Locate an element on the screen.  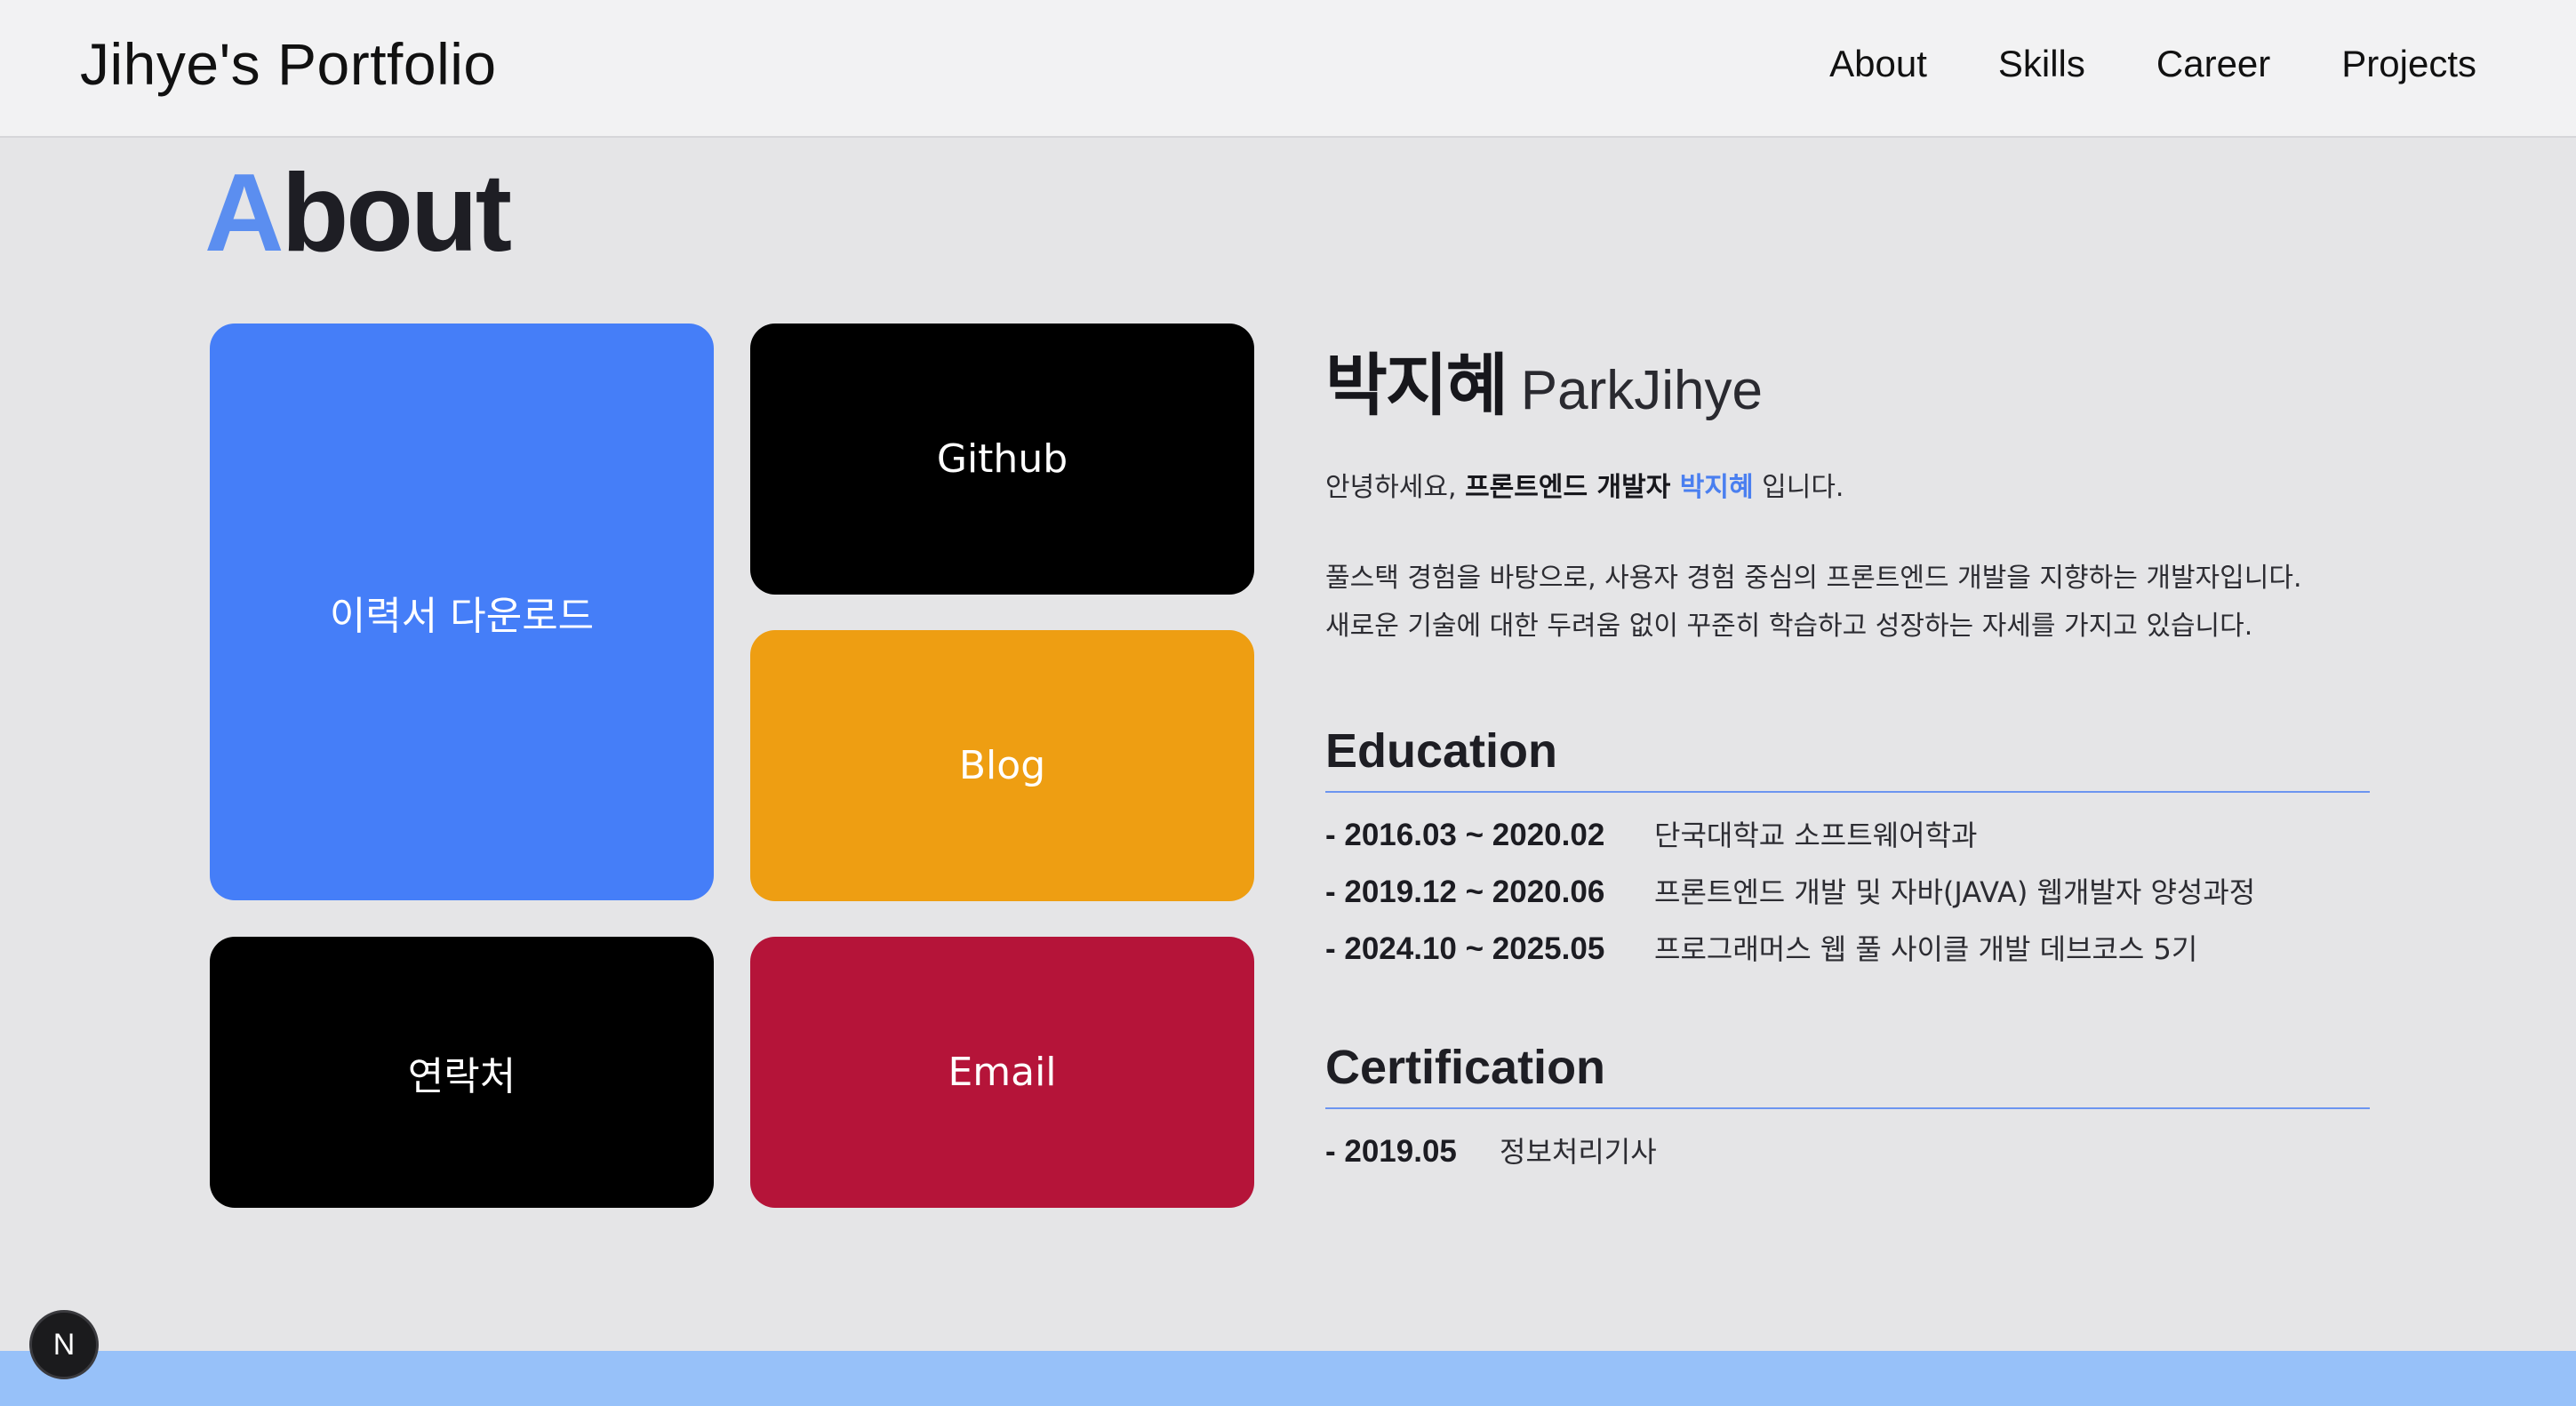
site-logo: Jihye's Portfolio is located at coordinates (288, 64).